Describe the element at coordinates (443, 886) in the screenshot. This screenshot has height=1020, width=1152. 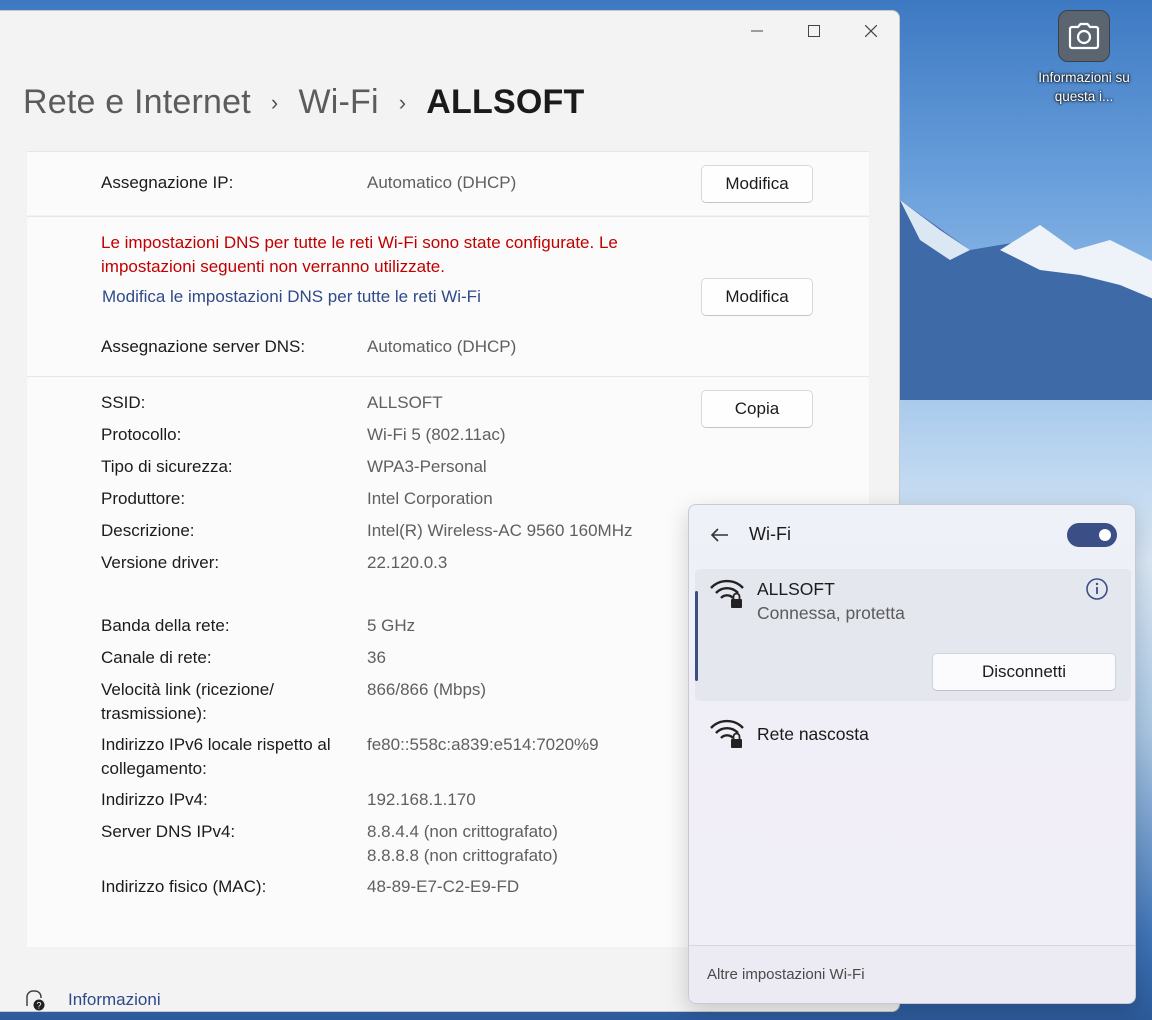
I see `property-value: 48-89-E7-C2-E9-FD` at that location.